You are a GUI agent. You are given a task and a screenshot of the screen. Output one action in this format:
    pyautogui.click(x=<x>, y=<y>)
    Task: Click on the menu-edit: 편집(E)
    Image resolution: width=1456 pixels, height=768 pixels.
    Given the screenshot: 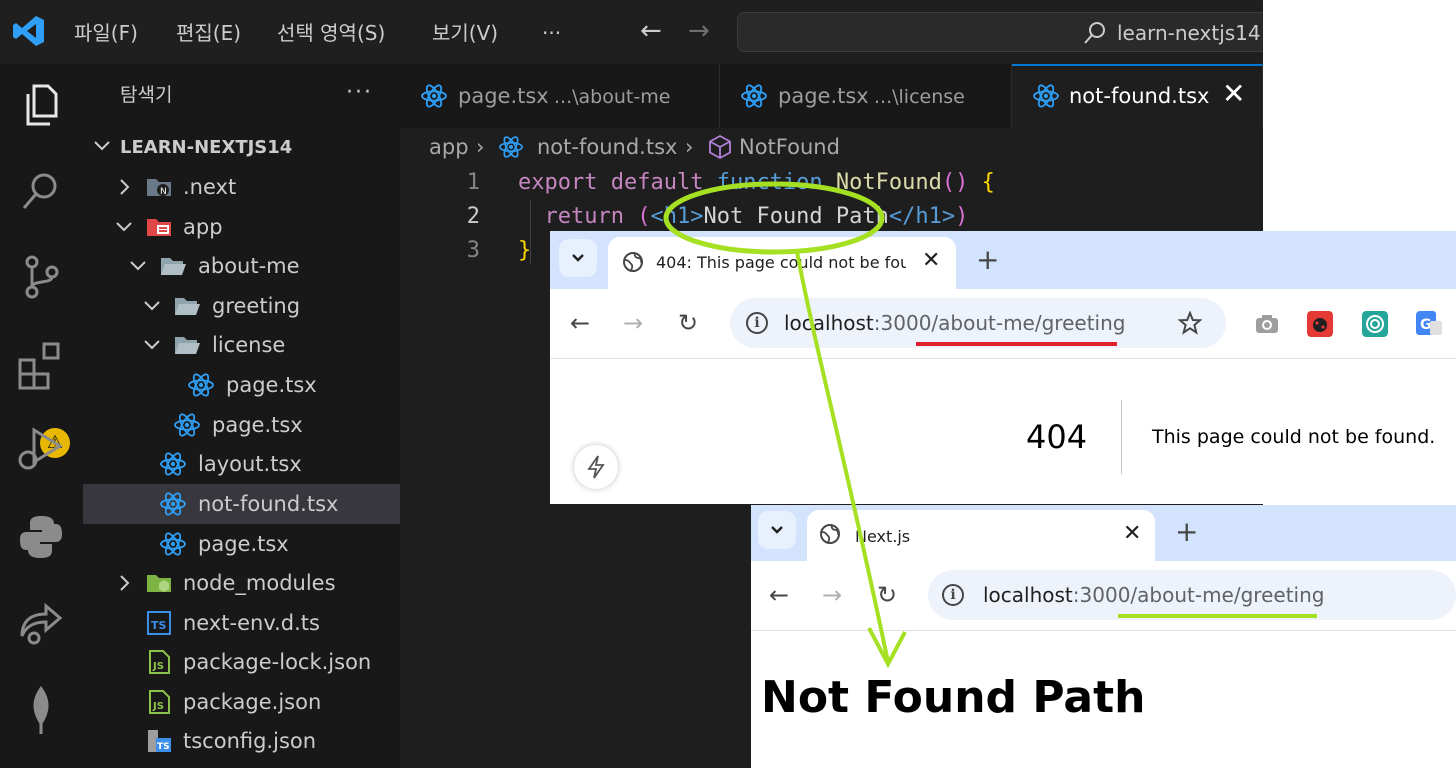 What is the action you would take?
    pyautogui.click(x=208, y=33)
    